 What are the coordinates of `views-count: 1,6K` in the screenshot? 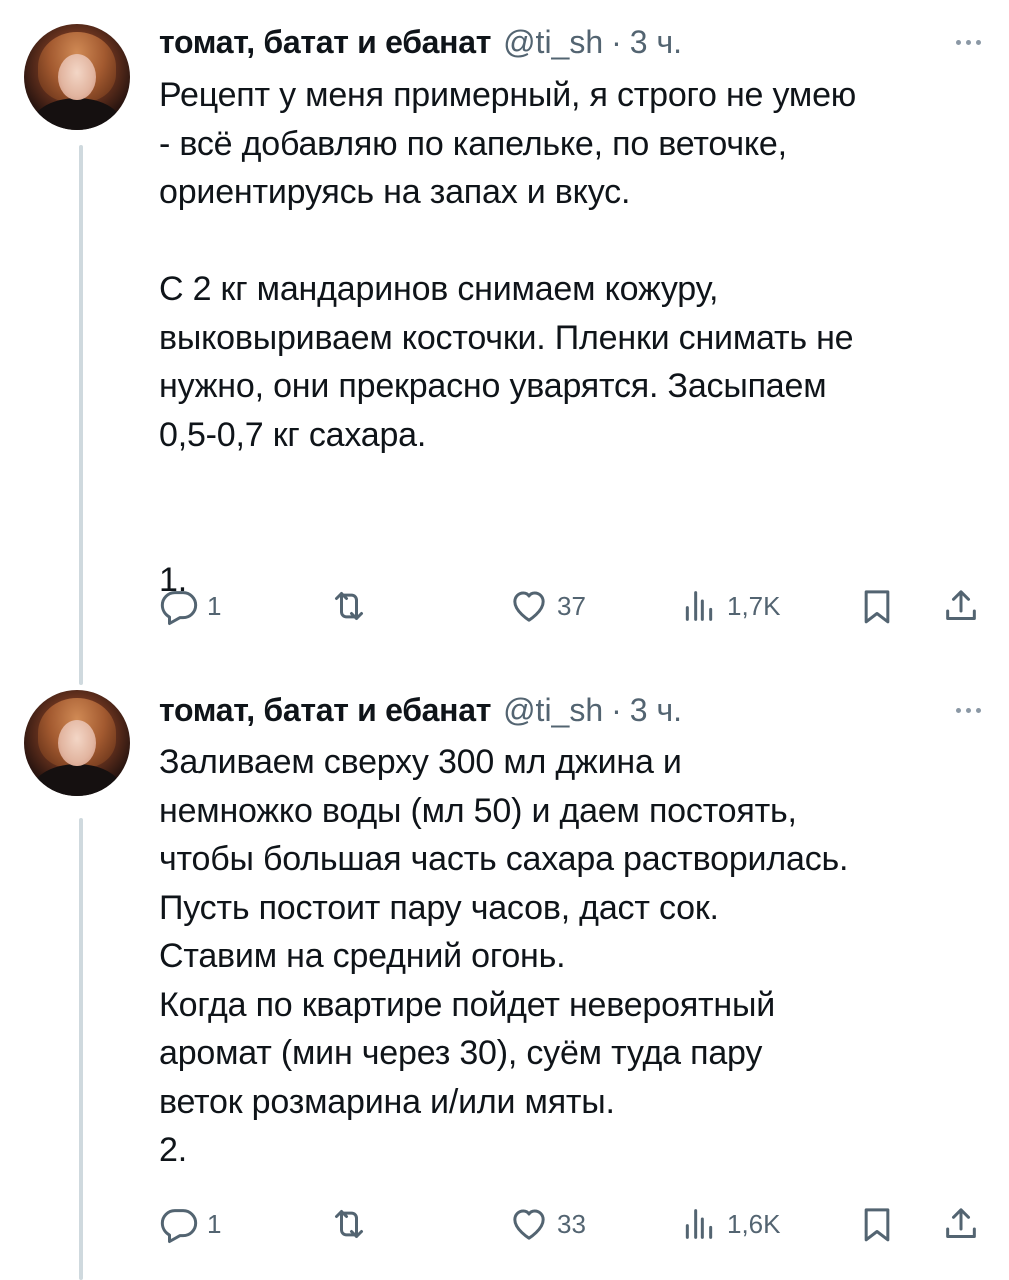 It's located at (754, 1223).